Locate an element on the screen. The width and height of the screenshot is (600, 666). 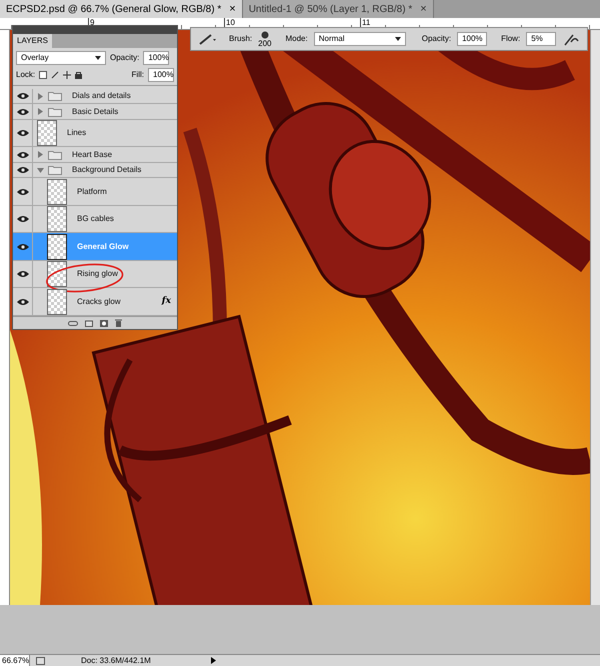
airbrush-icon is located at coordinates (571, 39).